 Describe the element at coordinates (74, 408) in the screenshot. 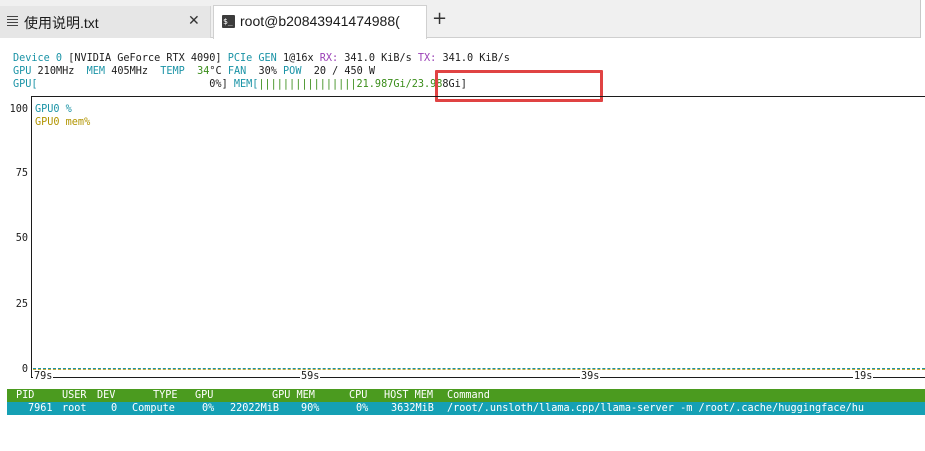

I see `cell-user: root` at that location.